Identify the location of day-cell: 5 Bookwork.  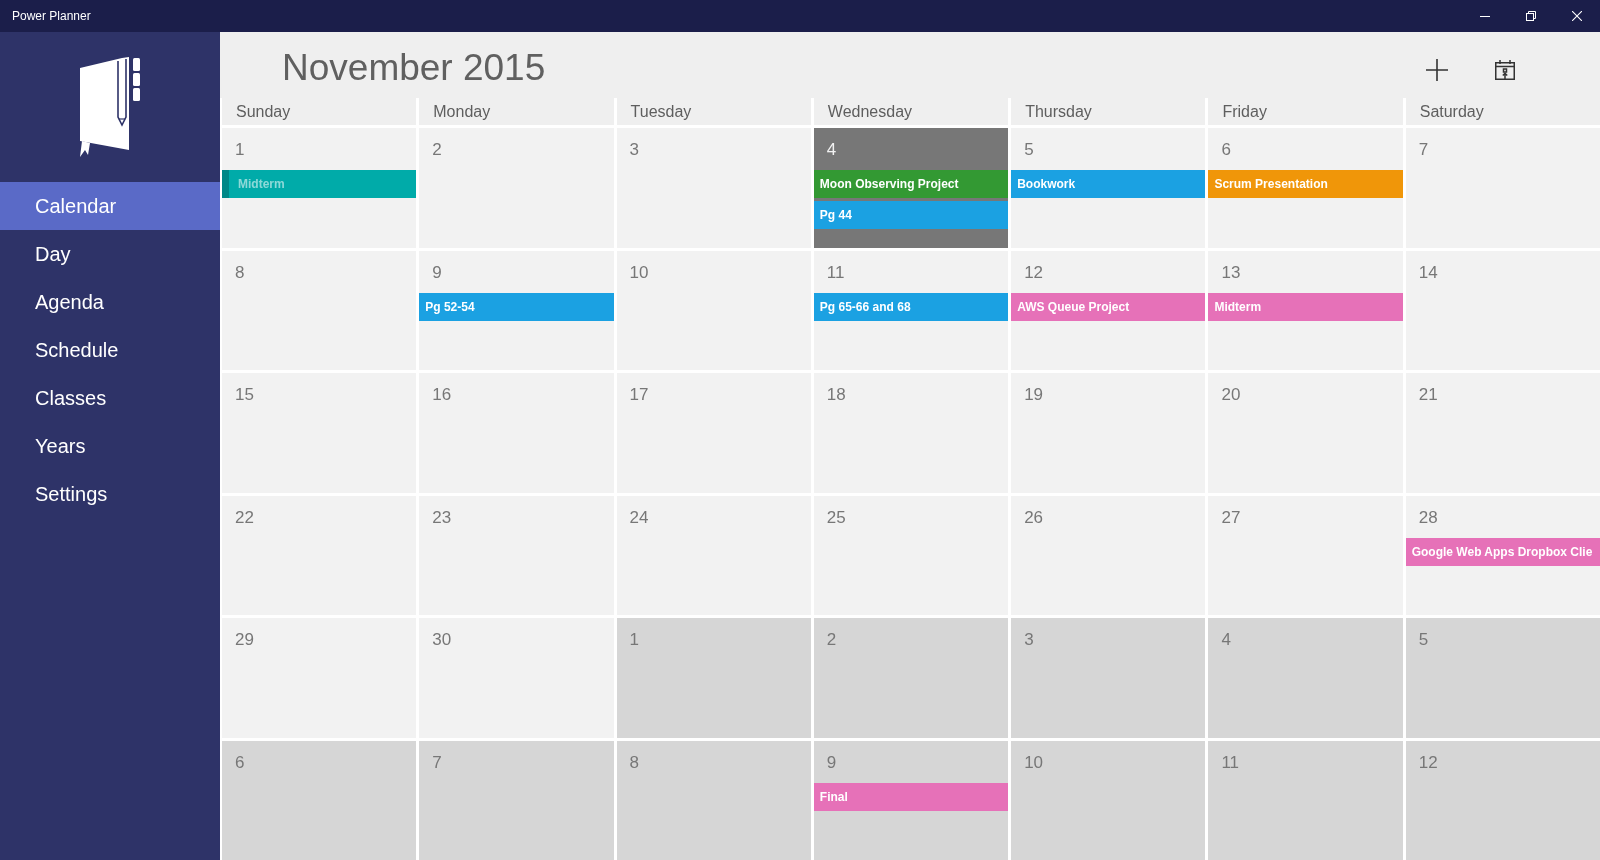
(1108, 188).